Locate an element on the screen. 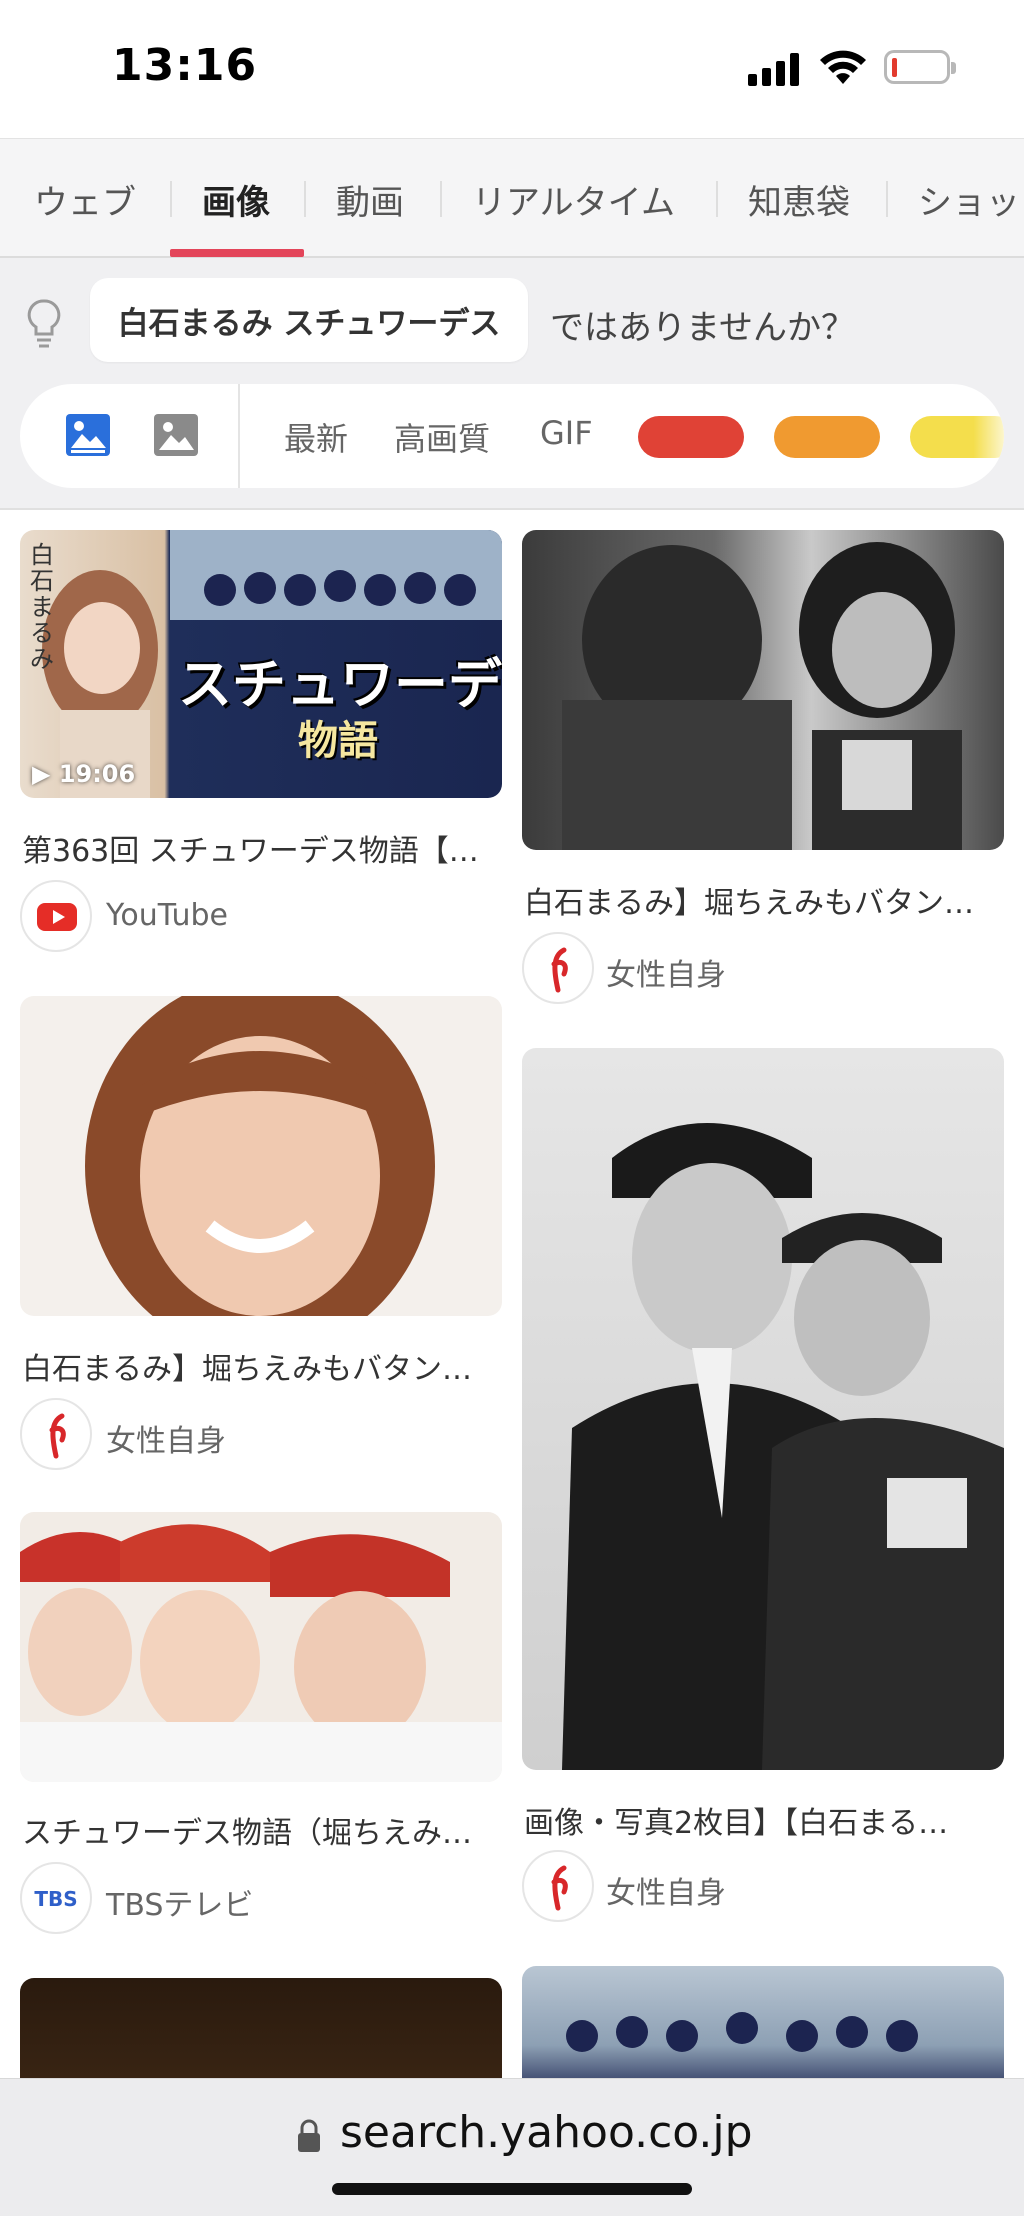 This screenshot has width=1024, height=2216. filter-divider is located at coordinates (239, 436).